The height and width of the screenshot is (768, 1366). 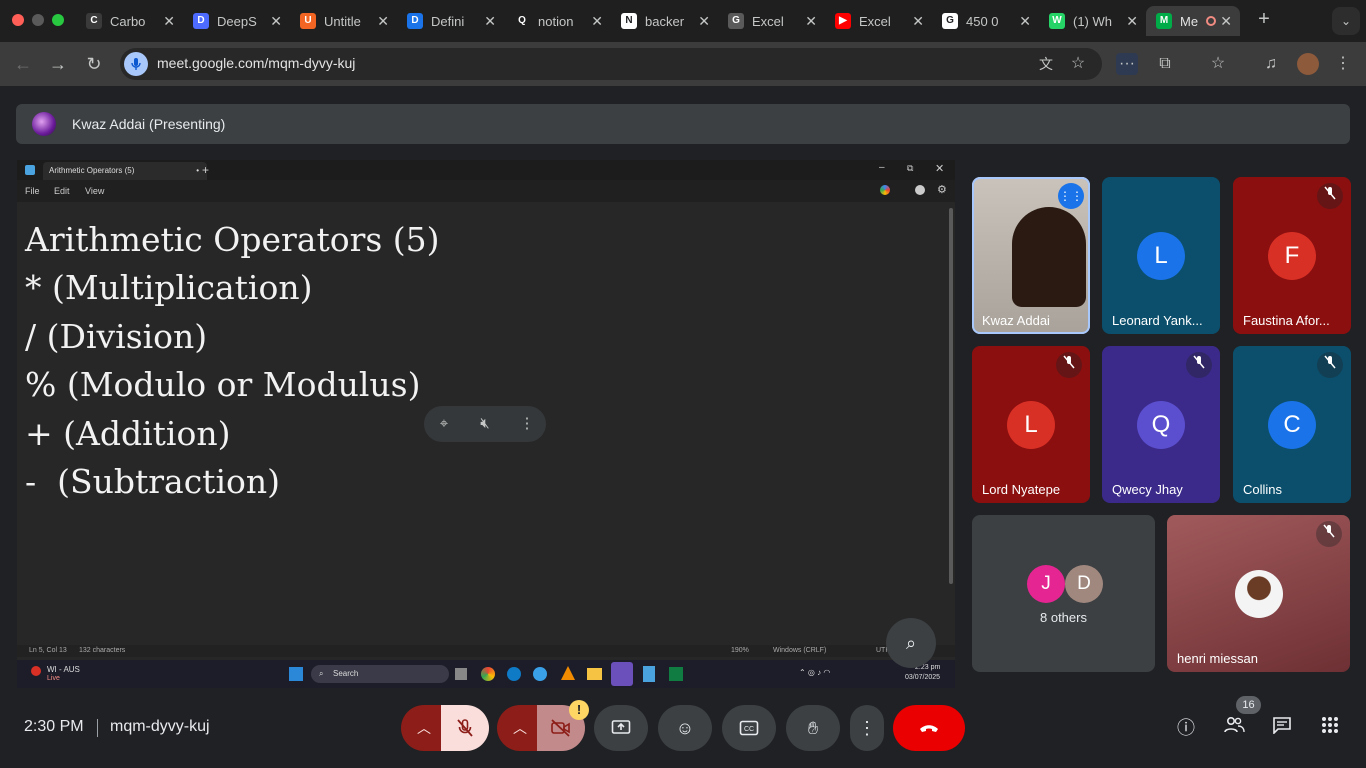 I want to click on browser-tab: W (1) Wh ✕, so click(x=1092, y=21).